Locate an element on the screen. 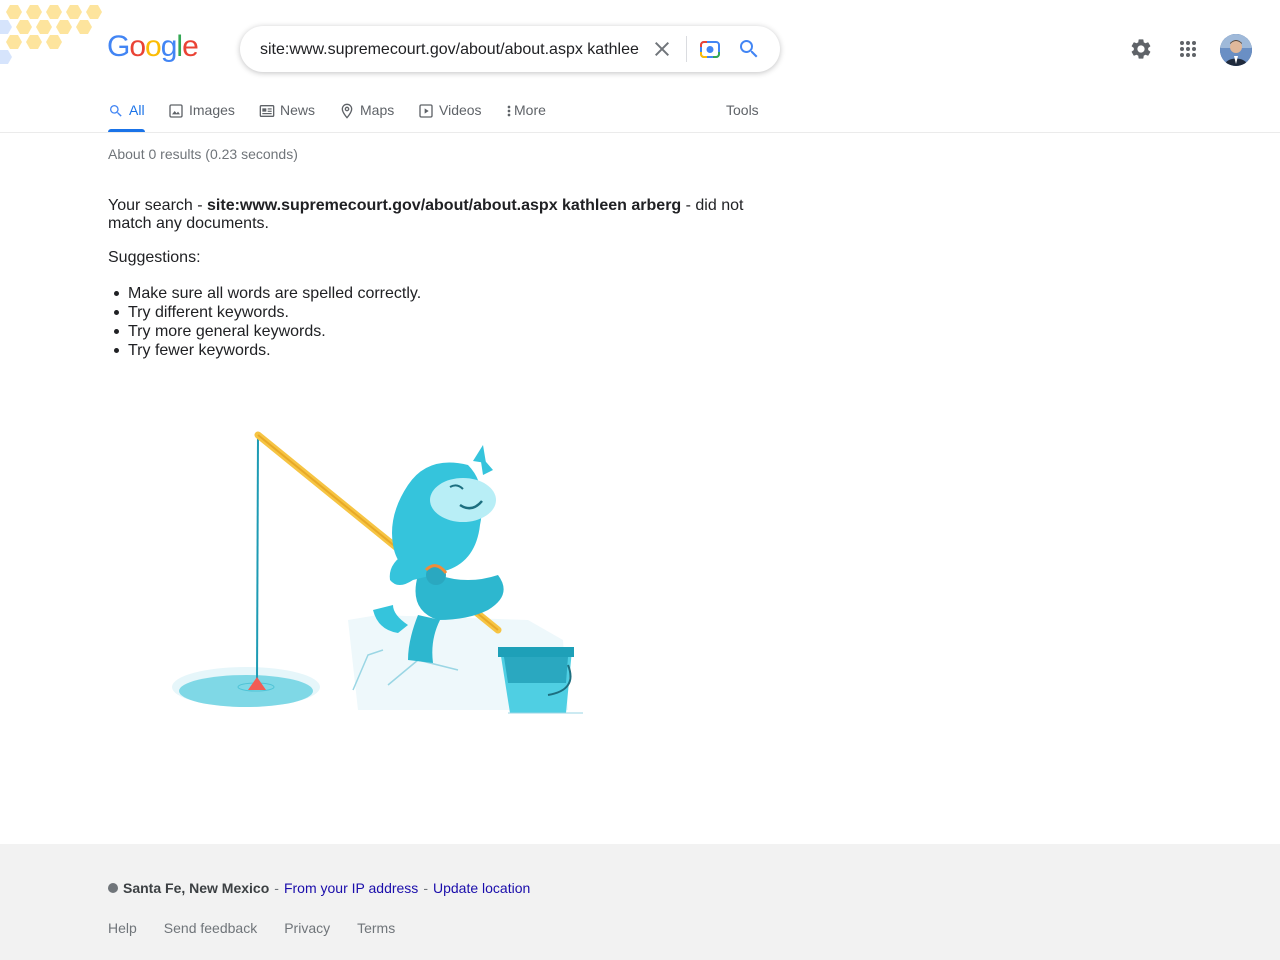 Image resolution: width=1280 pixels, height=960 pixels. tab-maps: Maps is located at coordinates (366, 114).